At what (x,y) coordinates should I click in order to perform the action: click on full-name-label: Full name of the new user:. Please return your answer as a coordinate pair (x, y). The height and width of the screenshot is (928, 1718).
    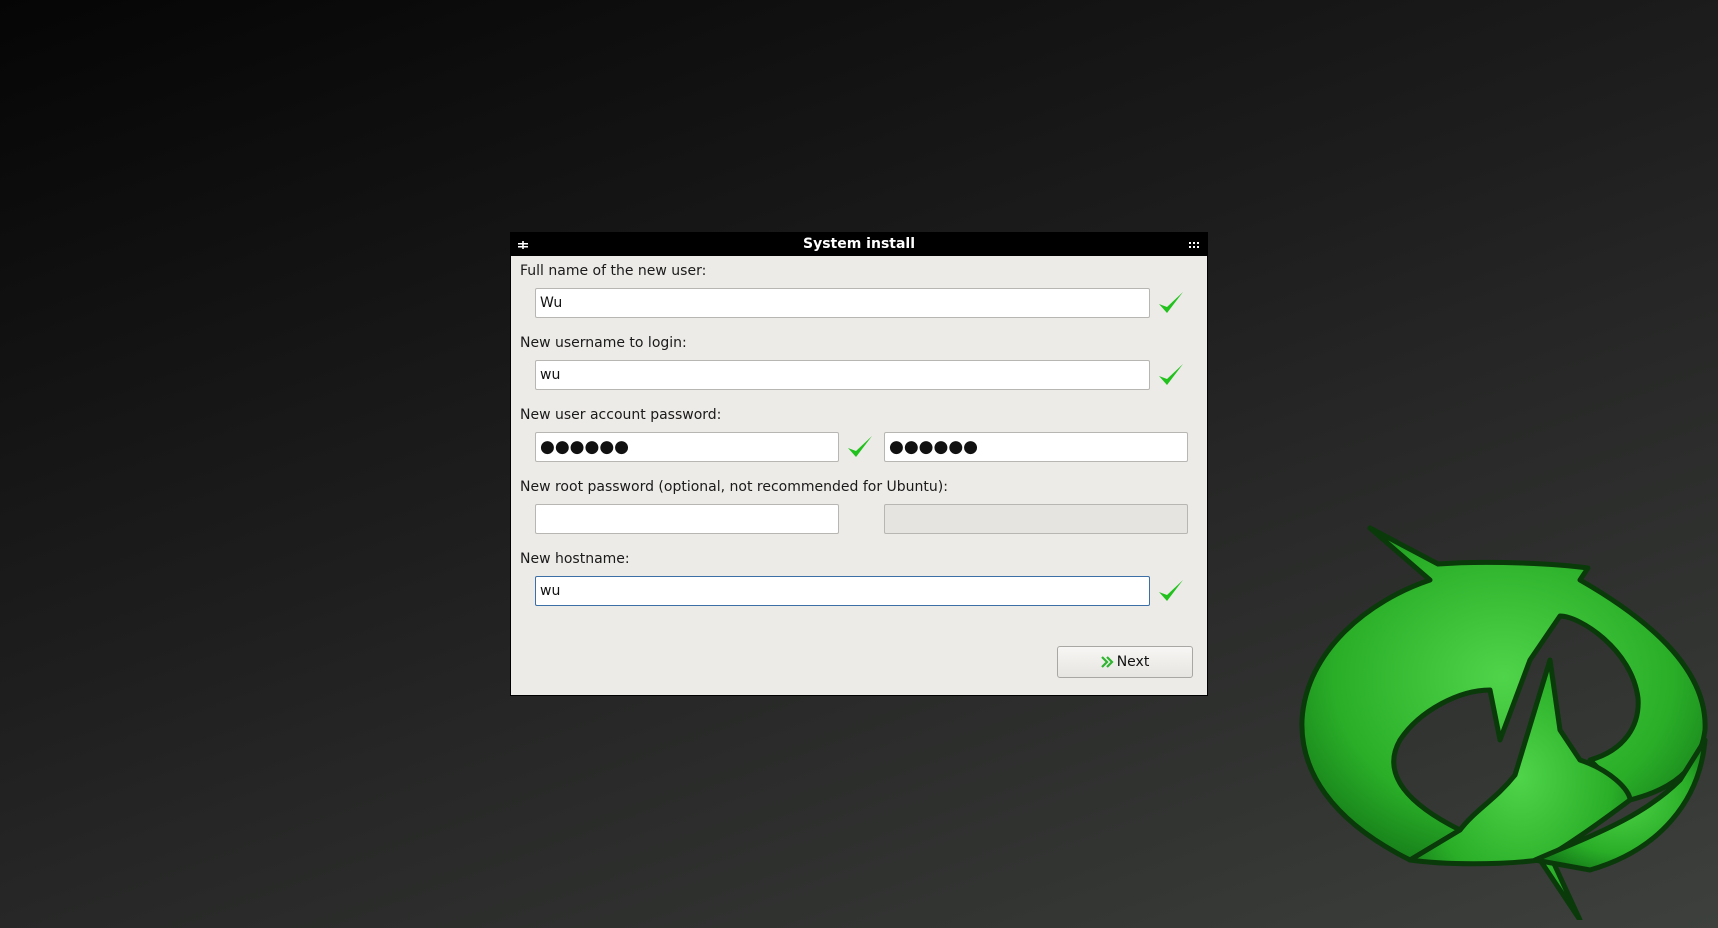
    Looking at the image, I should click on (613, 271).